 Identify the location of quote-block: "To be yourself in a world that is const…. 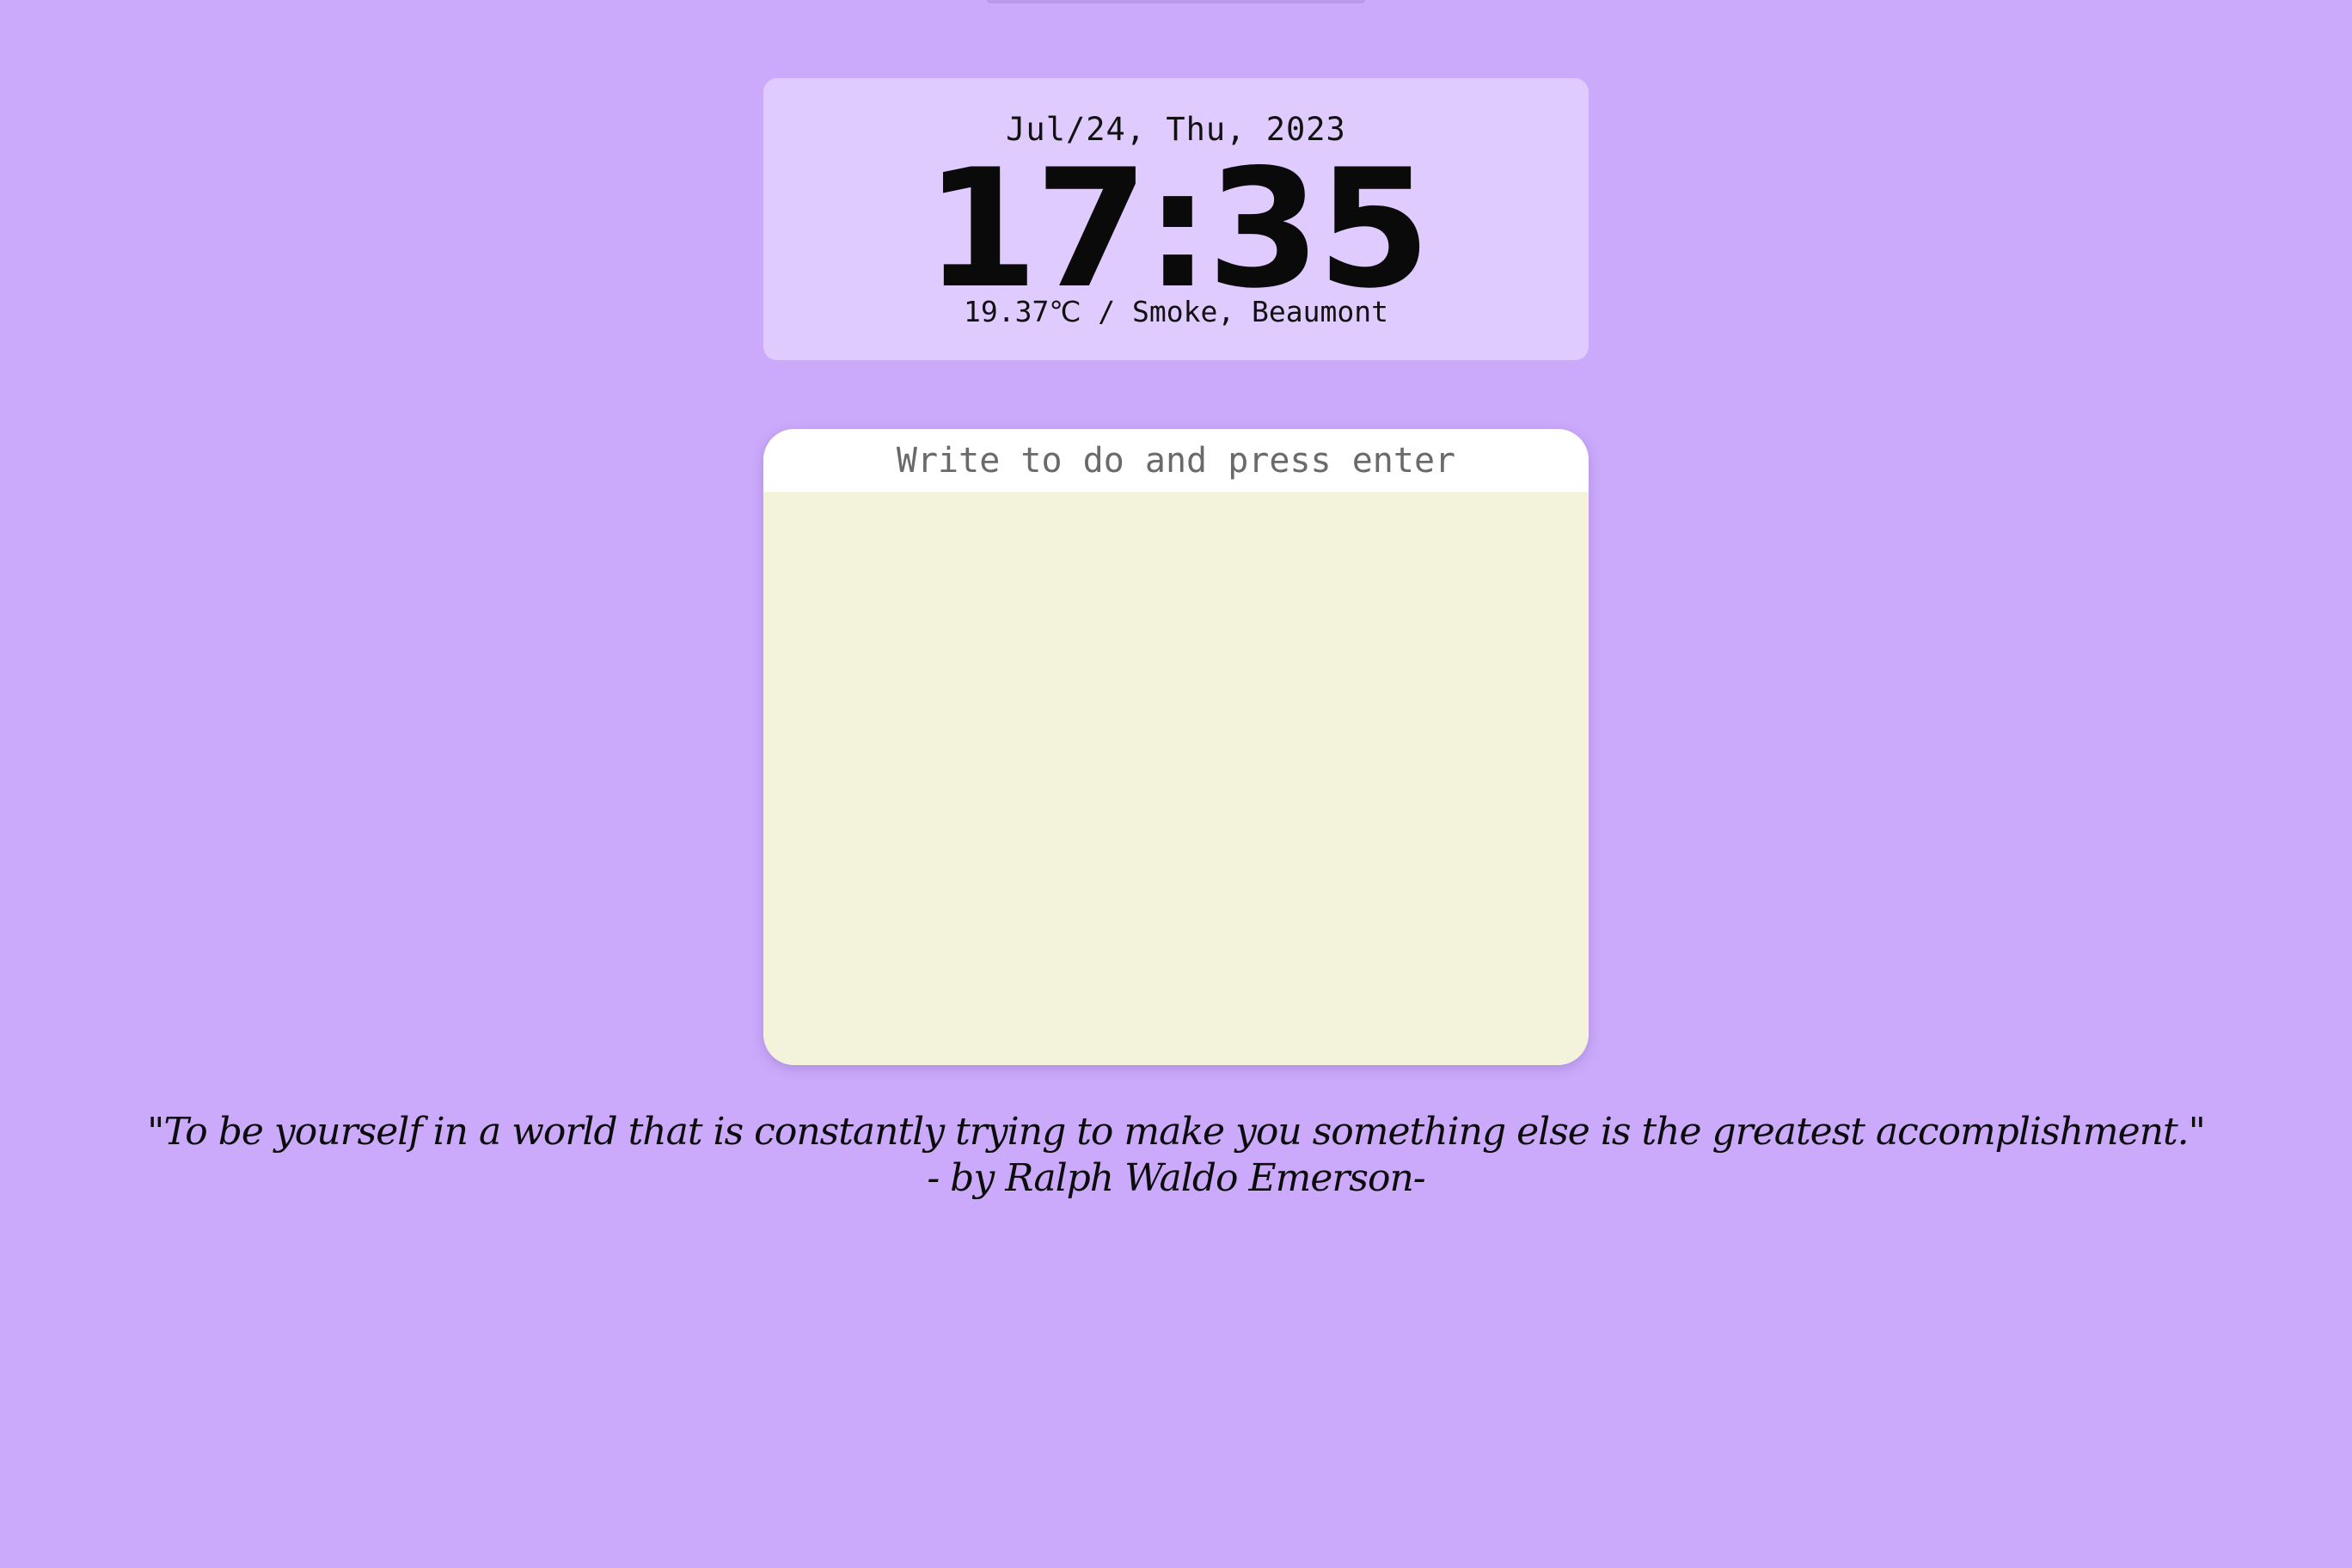
(1176, 1155).